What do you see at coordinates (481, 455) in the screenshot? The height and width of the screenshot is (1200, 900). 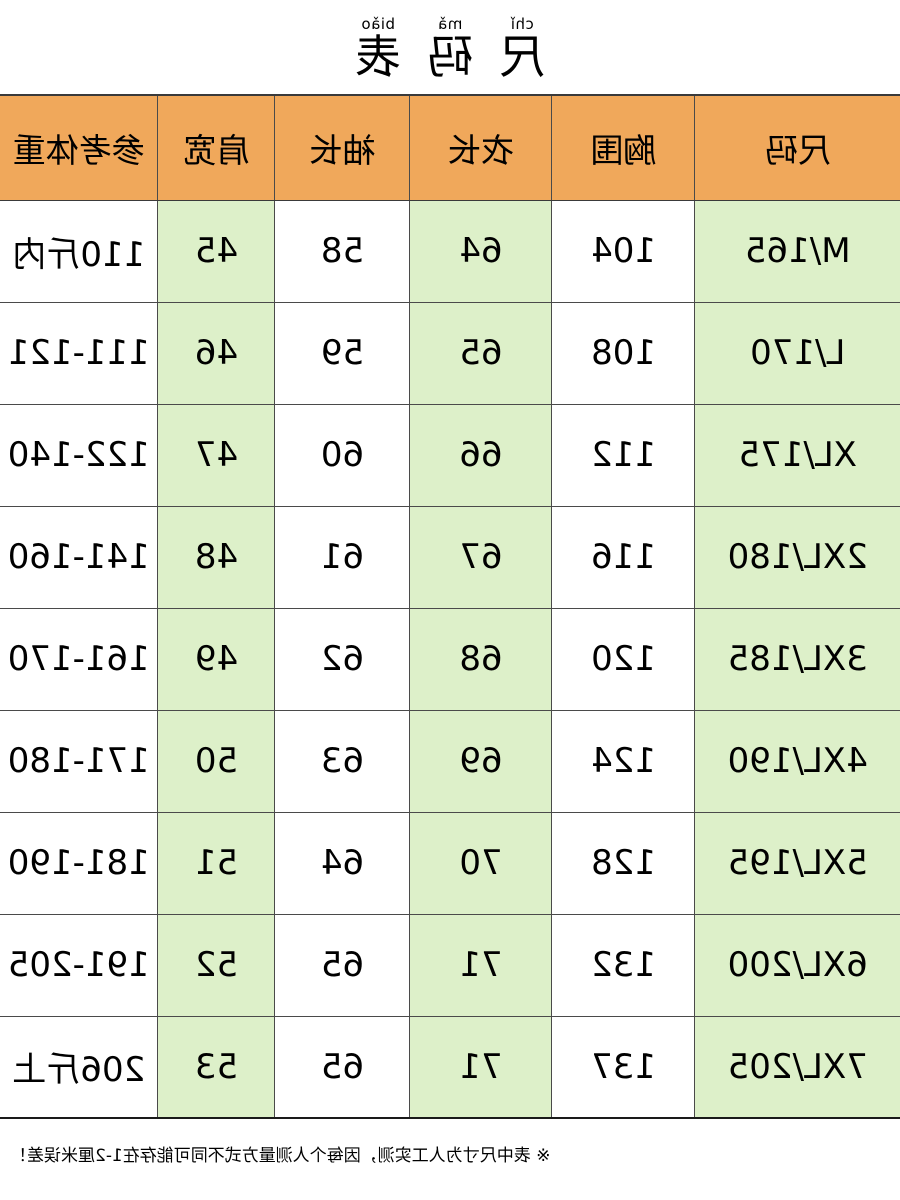 I see `cell-length: 66` at bounding box center [481, 455].